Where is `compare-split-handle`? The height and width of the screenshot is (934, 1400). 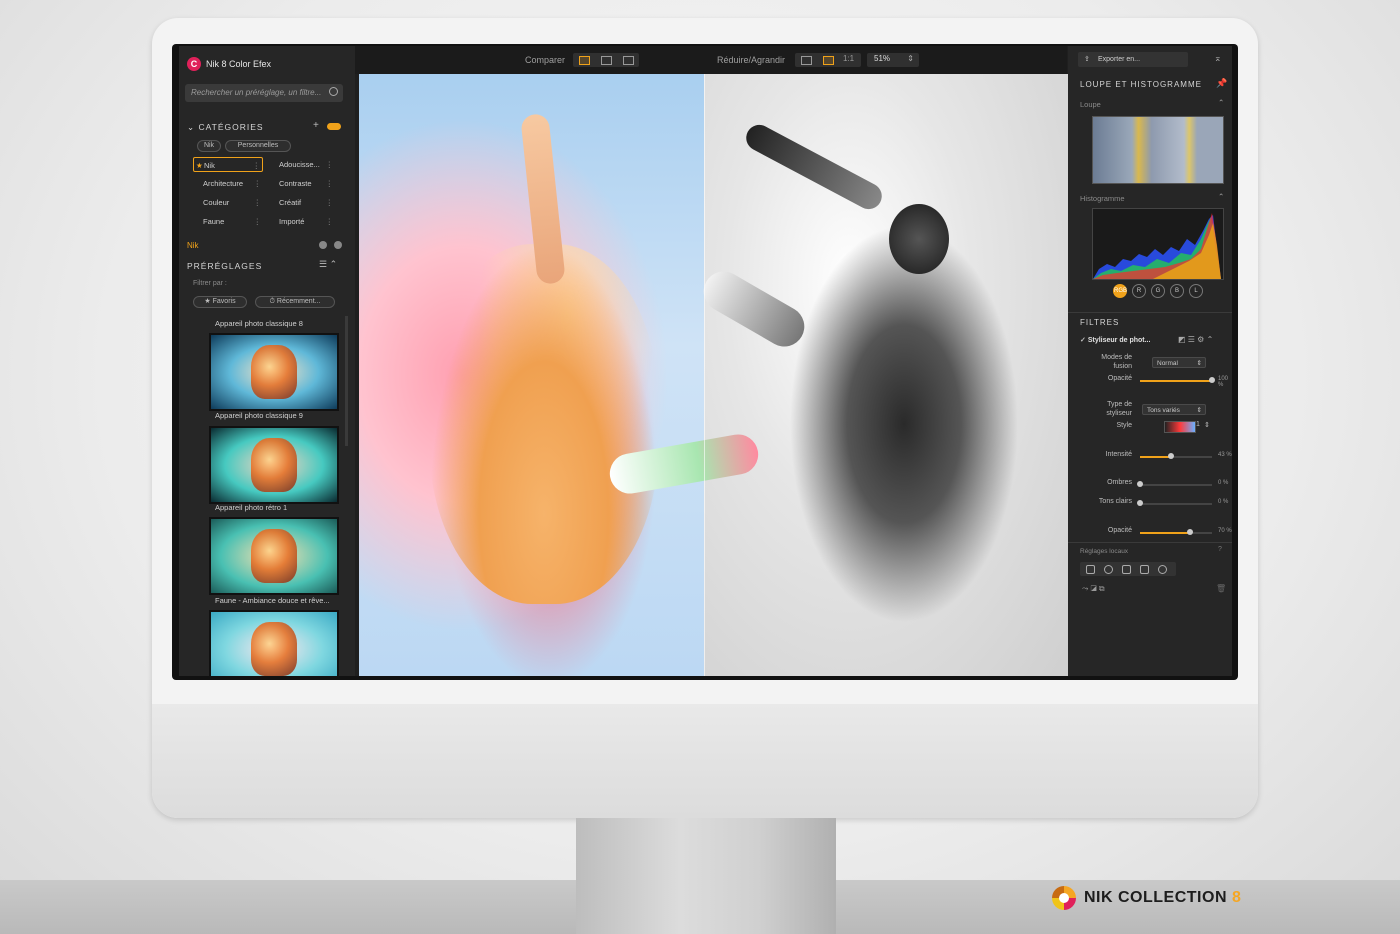
compare-split-handle is located at coordinates (704, 375).